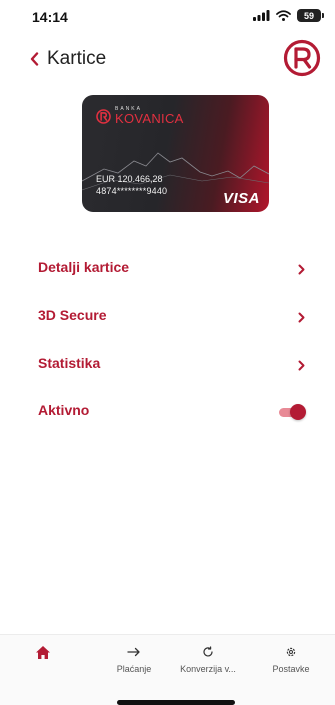 This screenshot has height=705, width=335. What do you see at coordinates (176, 702) in the screenshot?
I see `home-indicator` at bounding box center [176, 702].